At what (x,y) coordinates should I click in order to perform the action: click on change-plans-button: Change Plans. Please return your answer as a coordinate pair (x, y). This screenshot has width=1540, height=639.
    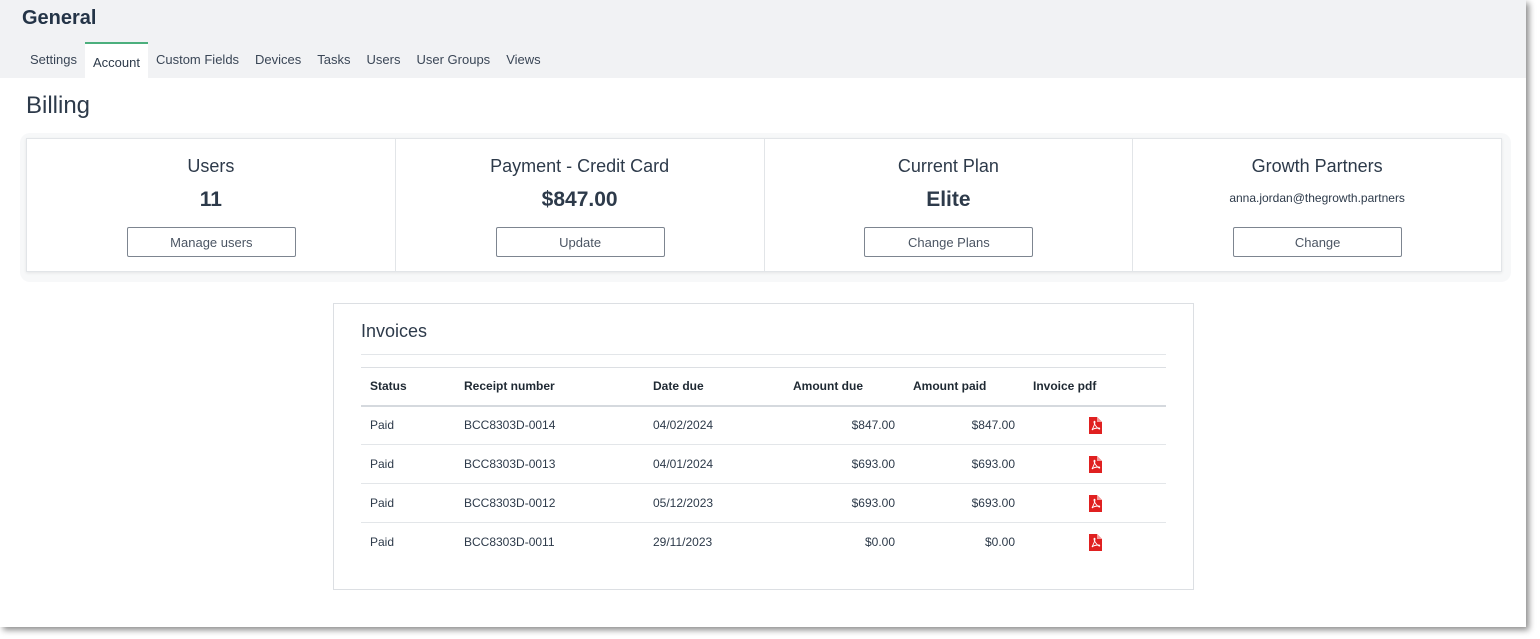
    Looking at the image, I should click on (949, 242).